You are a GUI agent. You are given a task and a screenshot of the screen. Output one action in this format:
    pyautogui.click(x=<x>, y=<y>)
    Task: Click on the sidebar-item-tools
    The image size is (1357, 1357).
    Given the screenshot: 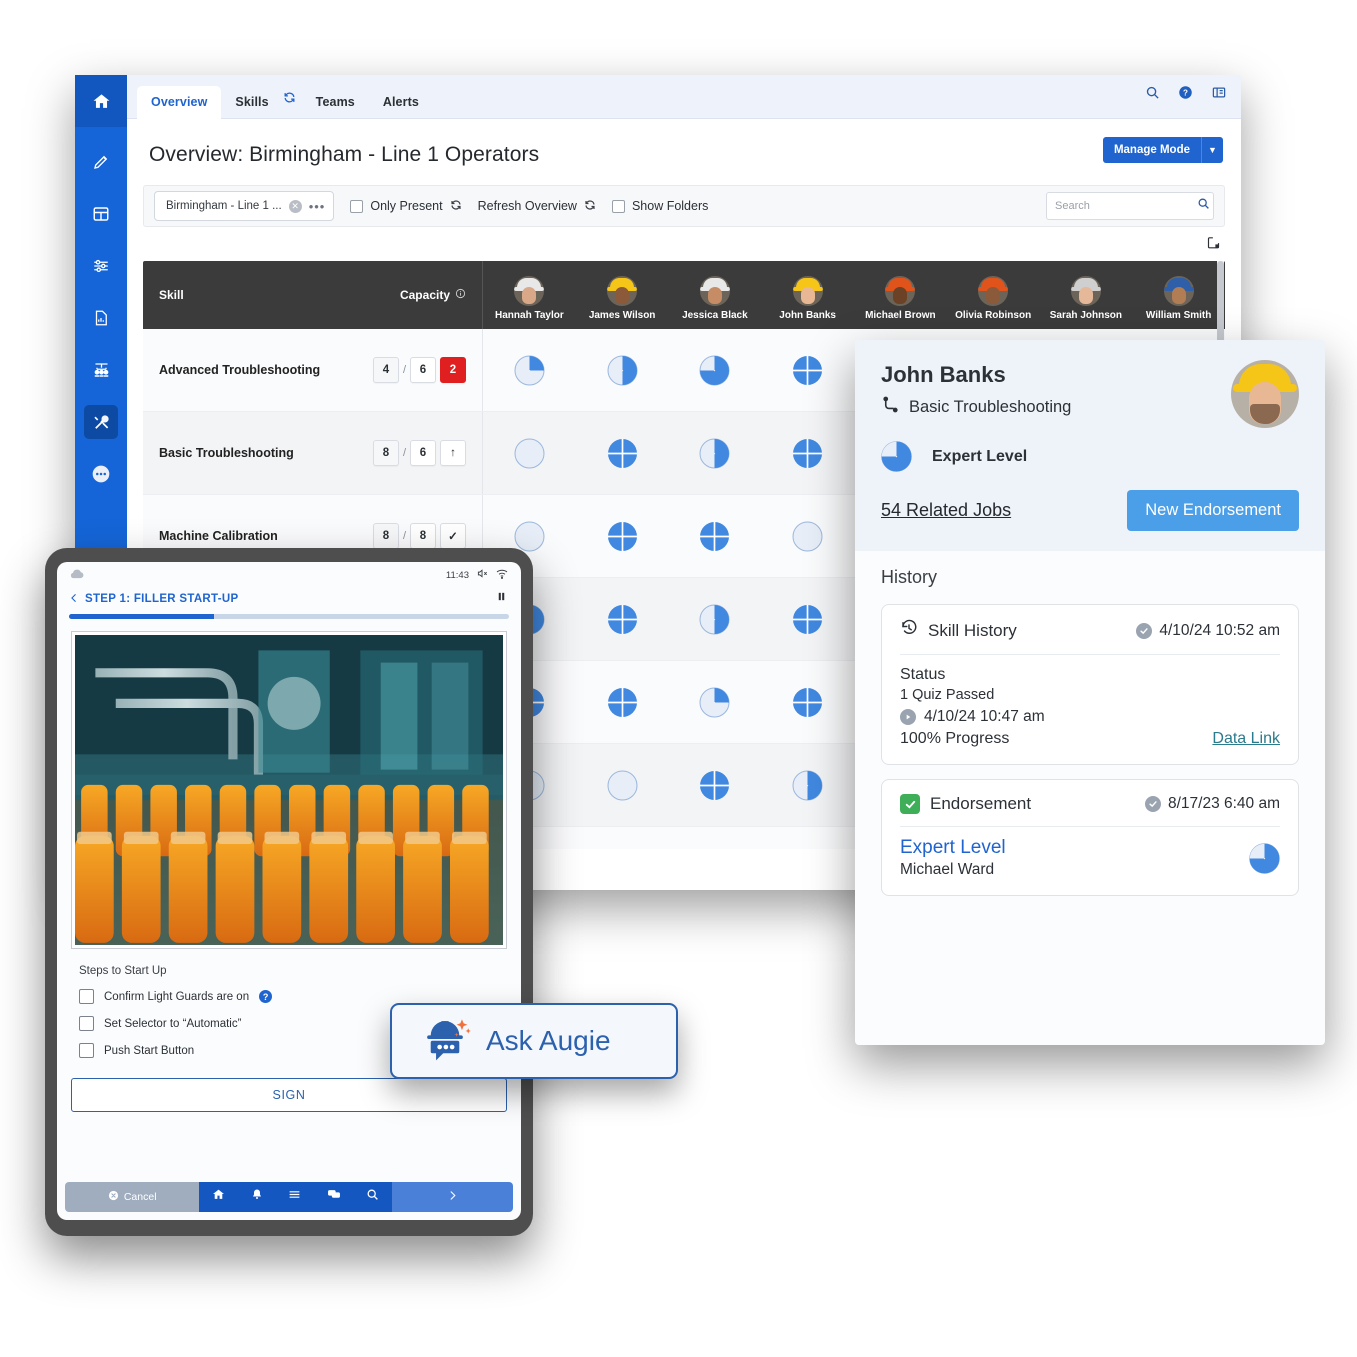 What is the action you would take?
    pyautogui.click(x=101, y=422)
    